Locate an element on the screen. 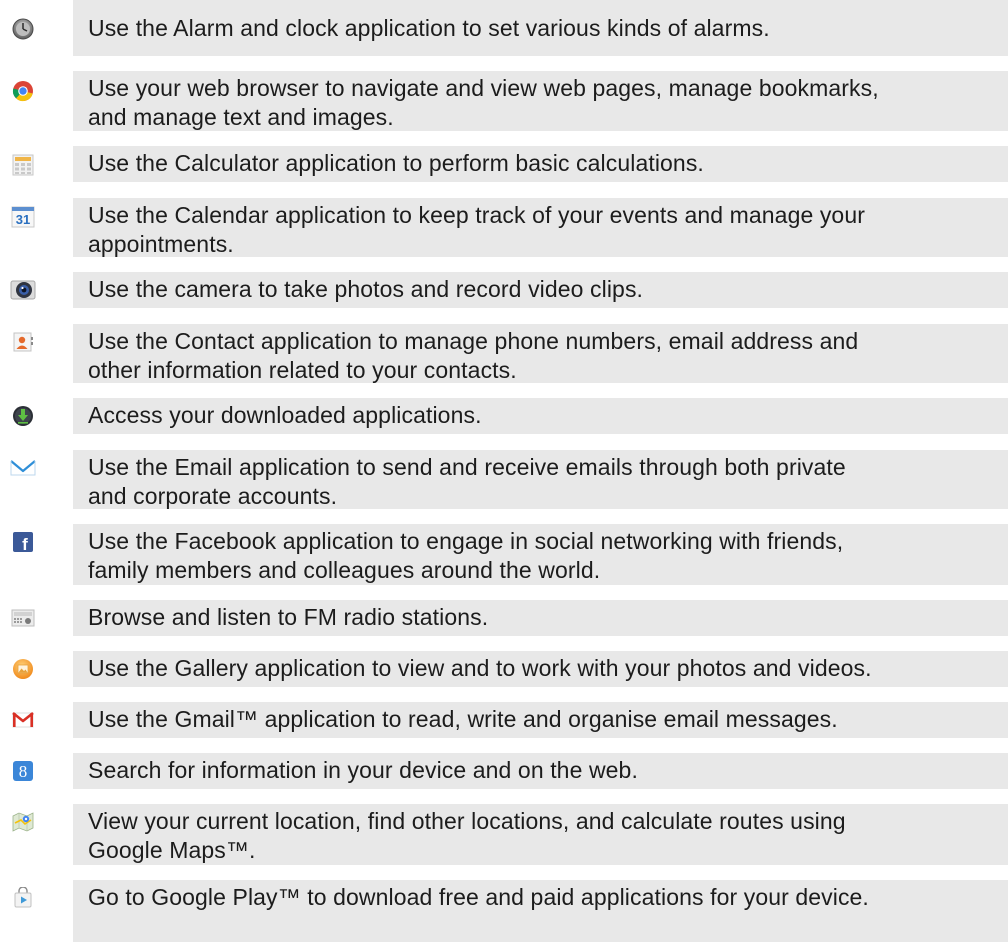 Image resolution: width=1008 pixels, height=942 pixels. calendar-icon: 31 is located at coordinates (23, 217).